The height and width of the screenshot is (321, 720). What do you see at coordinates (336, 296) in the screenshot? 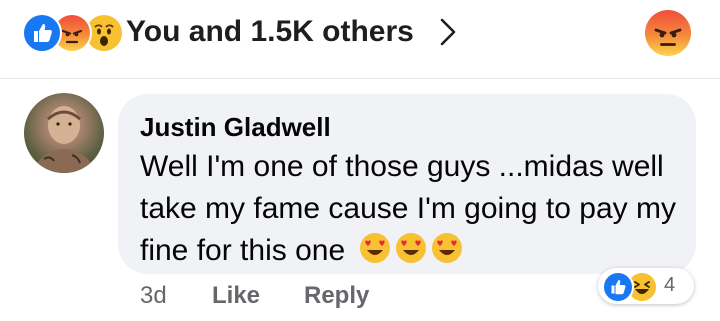
I see `reply-button: Reply` at bounding box center [336, 296].